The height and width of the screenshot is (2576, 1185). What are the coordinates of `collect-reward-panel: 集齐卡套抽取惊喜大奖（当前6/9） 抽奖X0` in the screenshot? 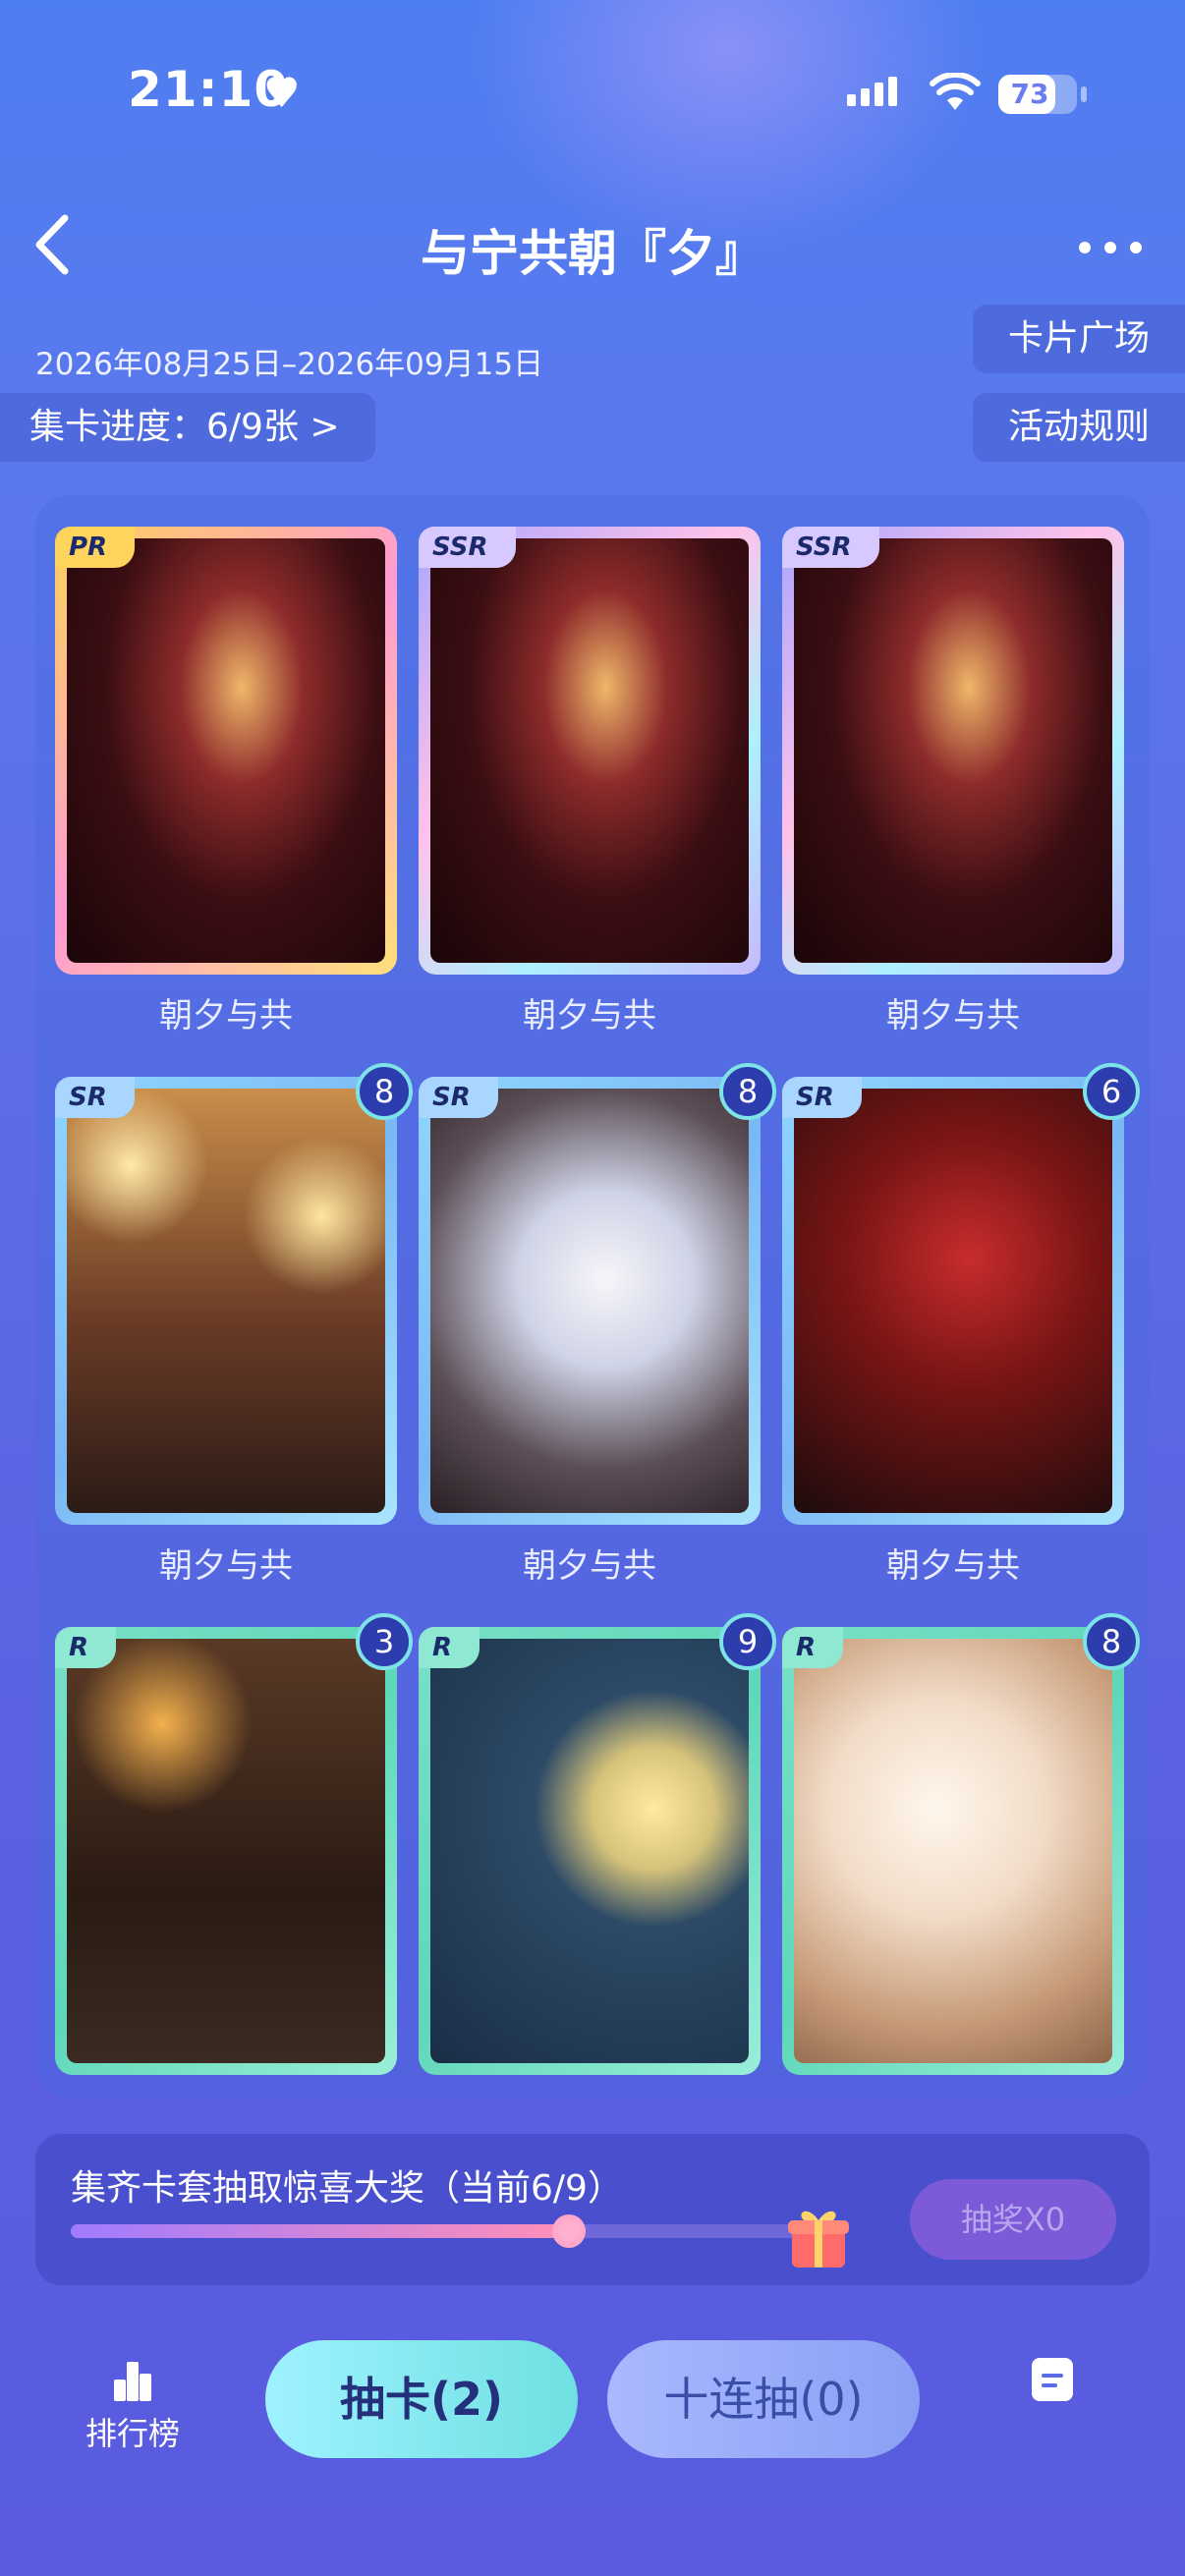 It's located at (592, 2209).